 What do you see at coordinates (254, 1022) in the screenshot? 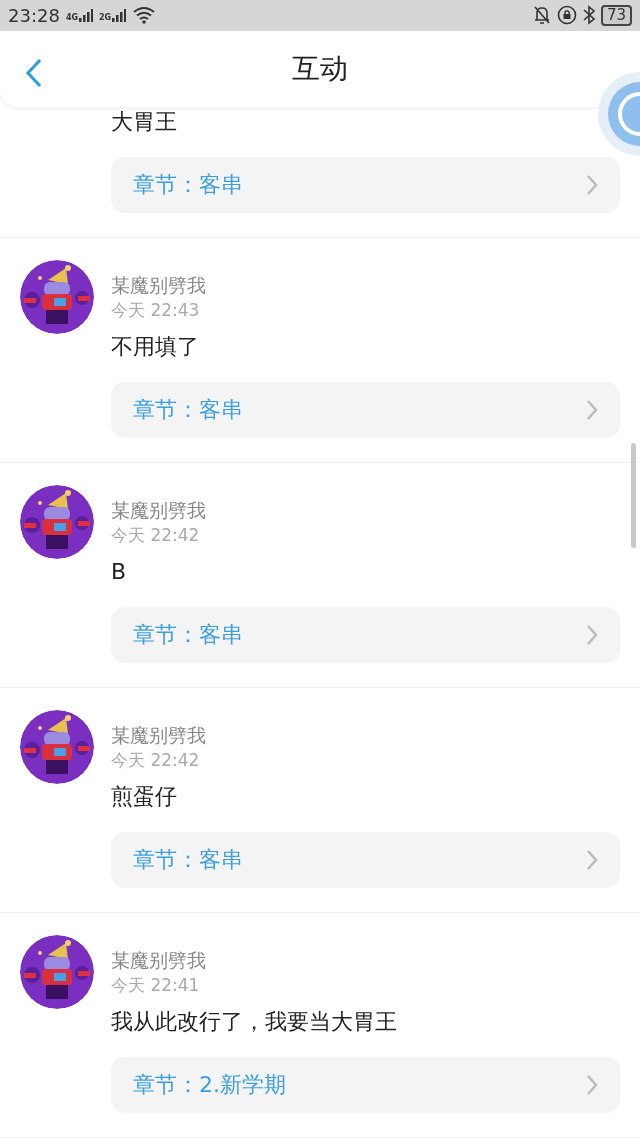
I see `comment-text: 我从此改行了，我要当大胃王` at bounding box center [254, 1022].